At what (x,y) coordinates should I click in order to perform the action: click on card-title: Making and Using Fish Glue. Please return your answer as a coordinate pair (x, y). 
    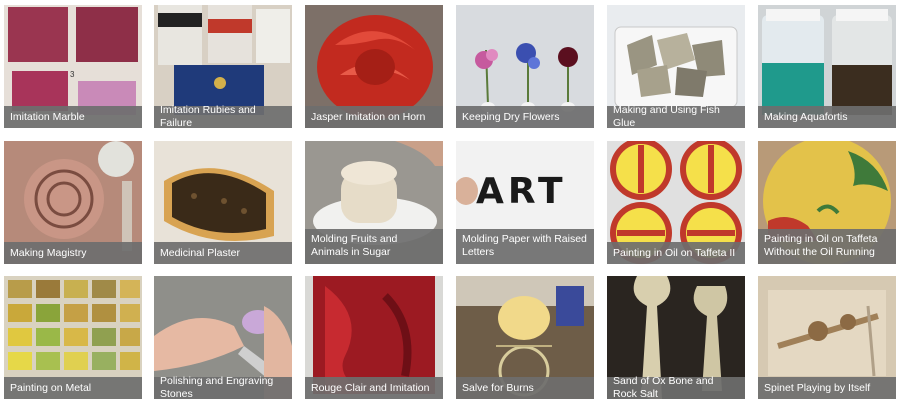
    Looking at the image, I should click on (666, 116).